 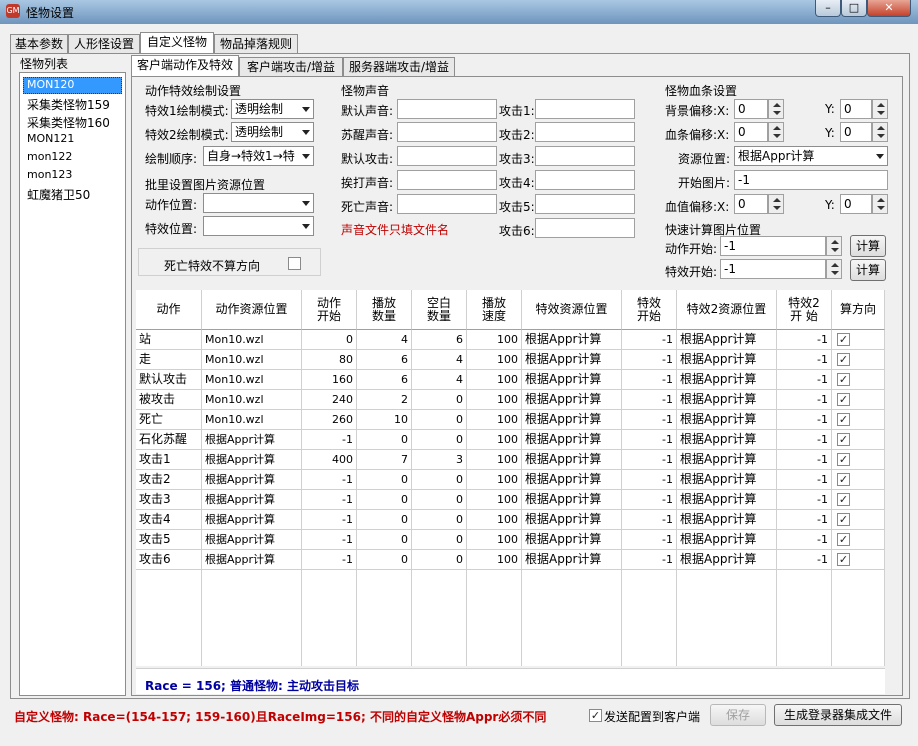 I want to click on wake-sound-input, so click(x=447, y=132).